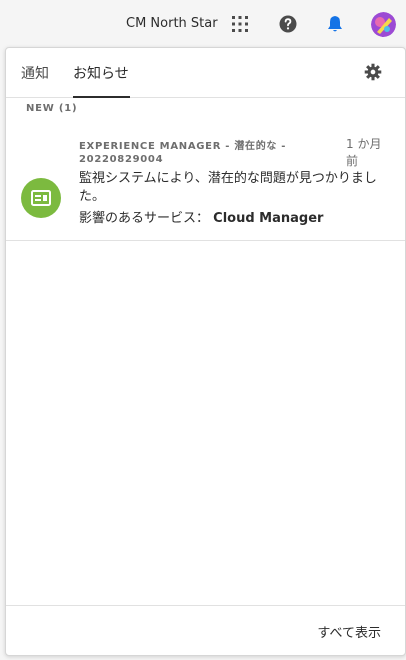 Image resolution: width=406 pixels, height=660 pixels. What do you see at coordinates (121, 159) in the screenshot?
I see `notification-title-line2: 20220829004` at bounding box center [121, 159].